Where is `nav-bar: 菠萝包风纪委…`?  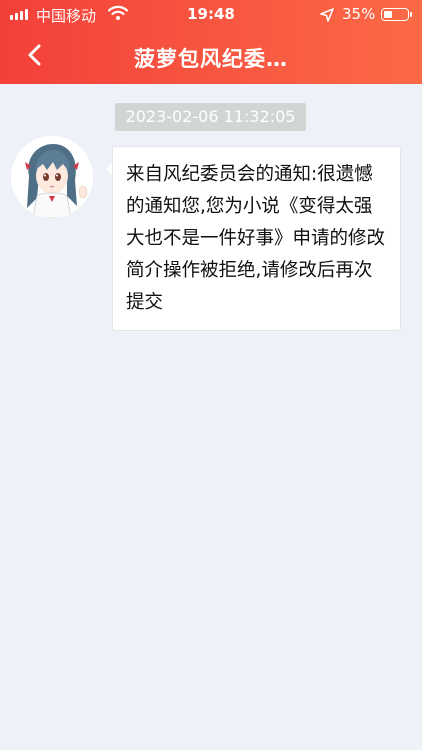
nav-bar: 菠萝包风纪委… is located at coordinates (211, 57).